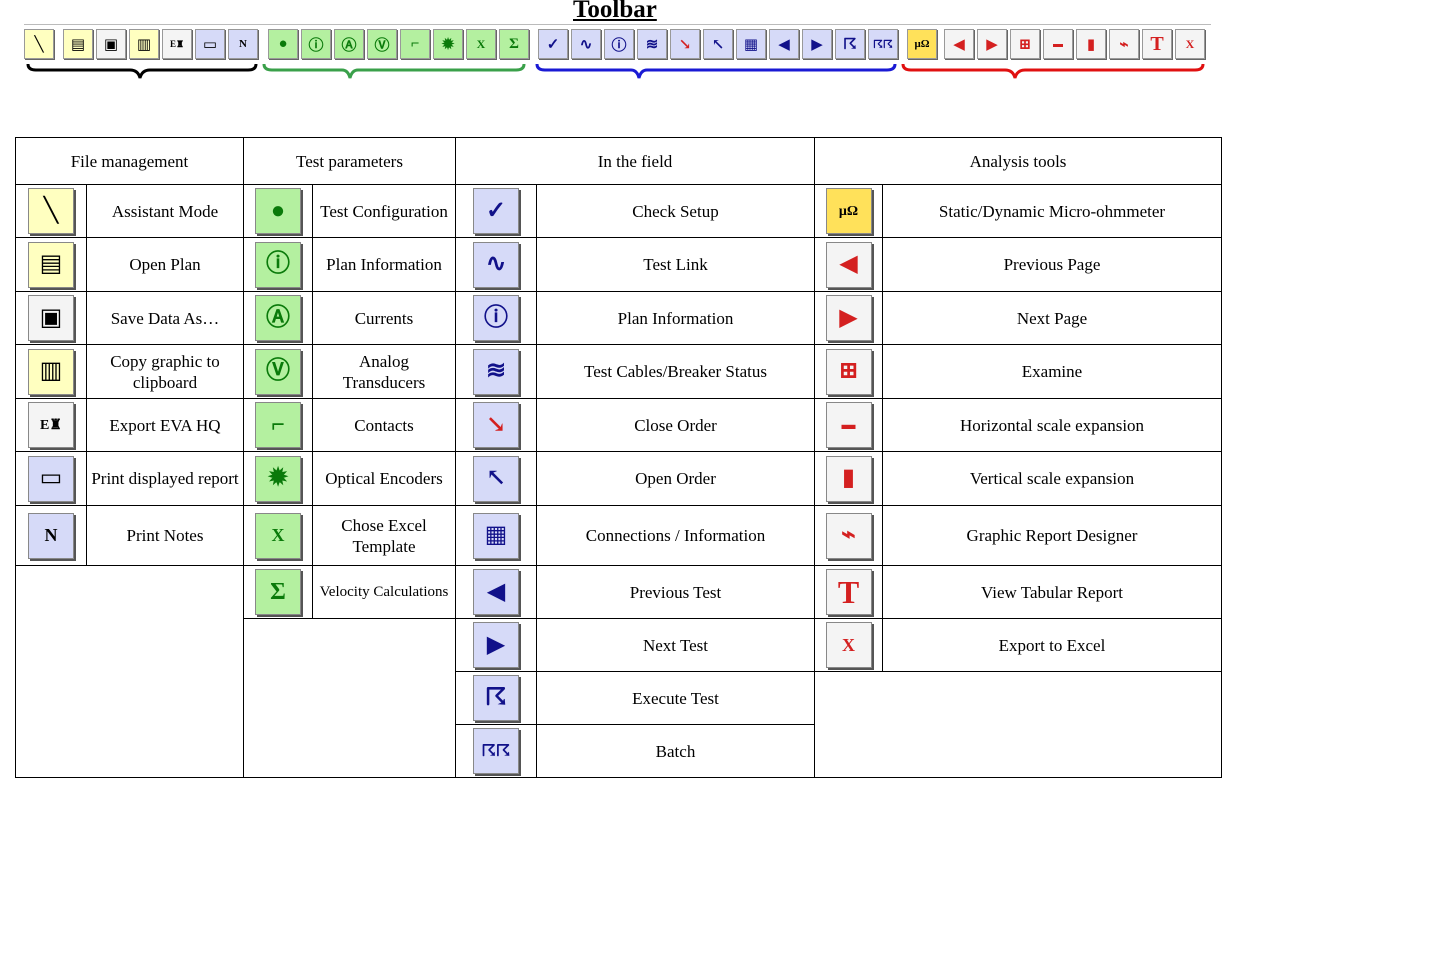 The height and width of the screenshot is (962, 1440). What do you see at coordinates (716, 71) in the screenshot?
I see `field-group-brace` at bounding box center [716, 71].